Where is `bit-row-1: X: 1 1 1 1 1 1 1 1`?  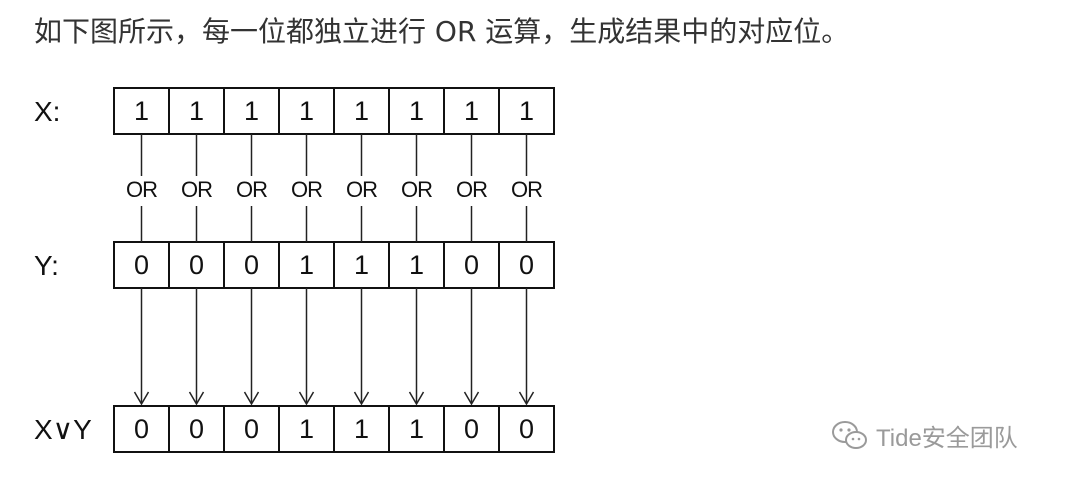
bit-row-1: X: 1 1 1 1 1 1 1 1 is located at coordinates (294, 111).